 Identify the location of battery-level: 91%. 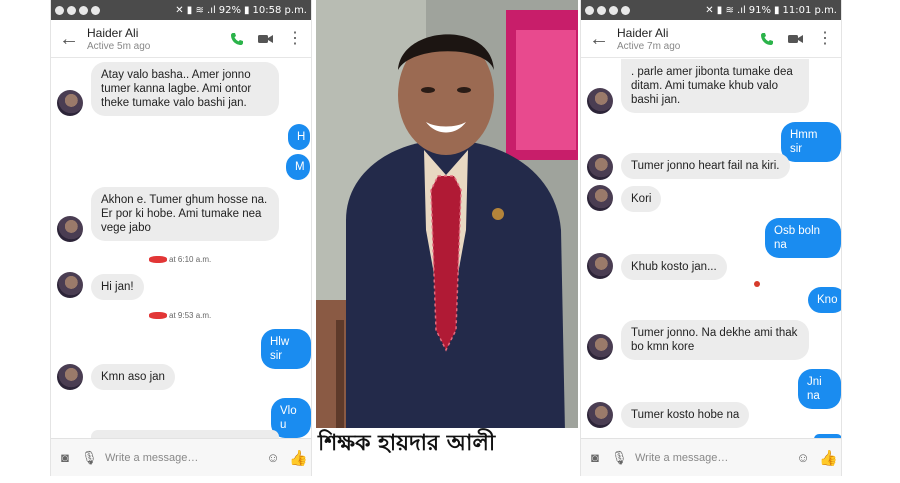
(760, 10).